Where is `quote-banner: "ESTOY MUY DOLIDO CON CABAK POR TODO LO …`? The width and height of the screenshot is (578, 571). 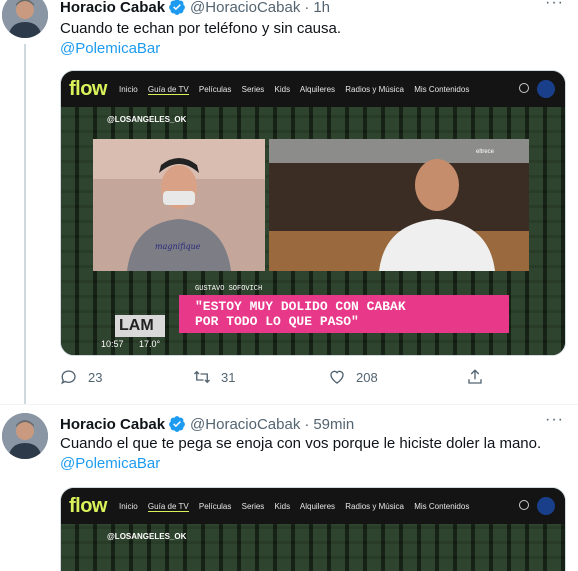 quote-banner: "ESTOY MUY DOLIDO CON CABAK POR TODO LO … is located at coordinates (344, 314).